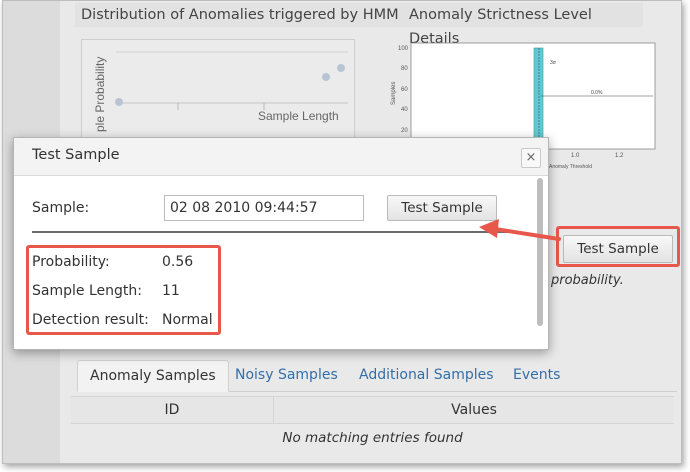  What do you see at coordinates (394, 93) in the screenshot?
I see `histogram-y-label: Samples` at bounding box center [394, 93].